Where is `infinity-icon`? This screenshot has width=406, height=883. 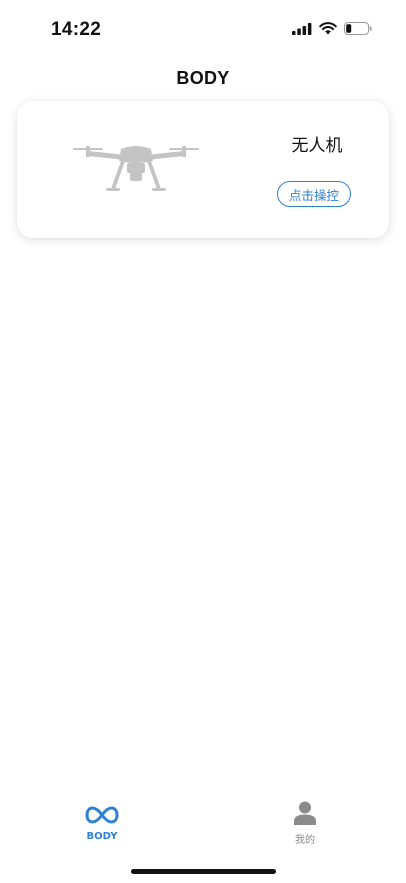 infinity-icon is located at coordinates (102, 815).